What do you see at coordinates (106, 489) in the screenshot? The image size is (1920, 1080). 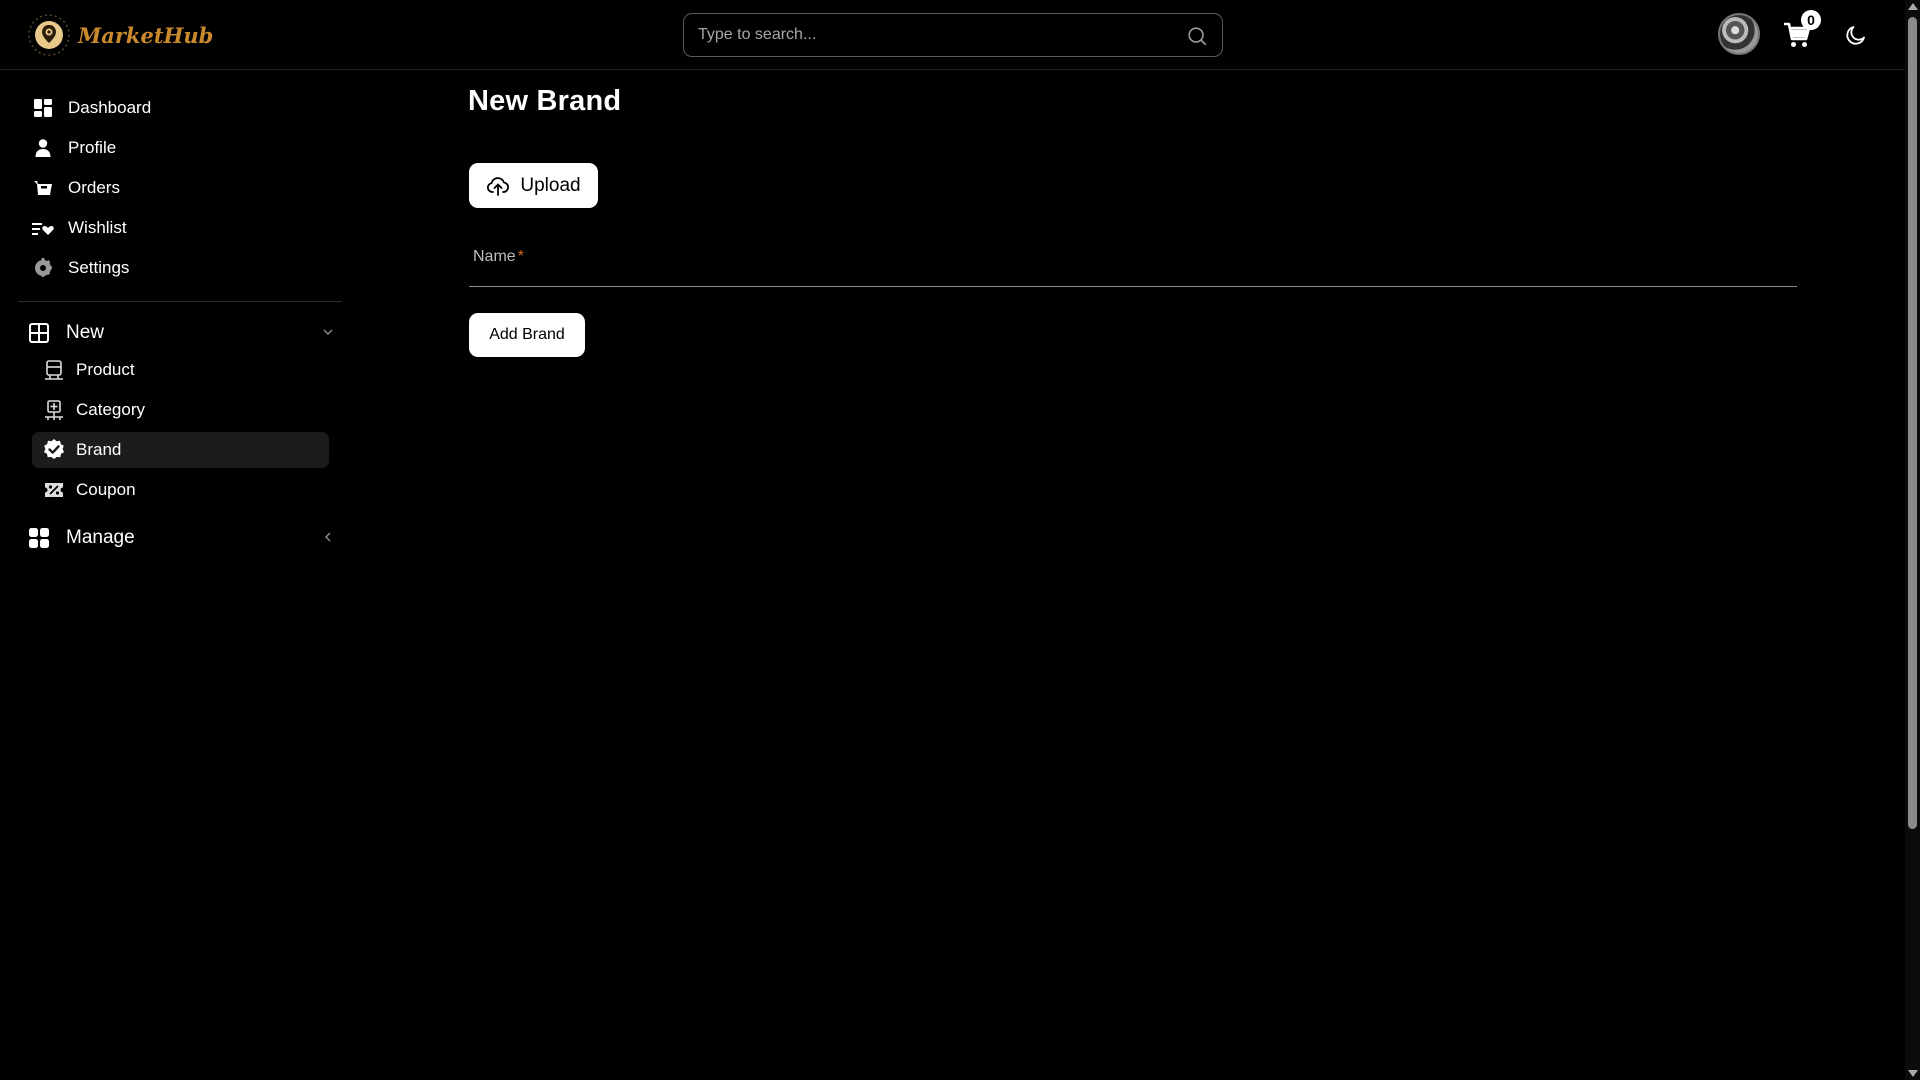 I see `sidebar-item-label: Coupon` at bounding box center [106, 489].